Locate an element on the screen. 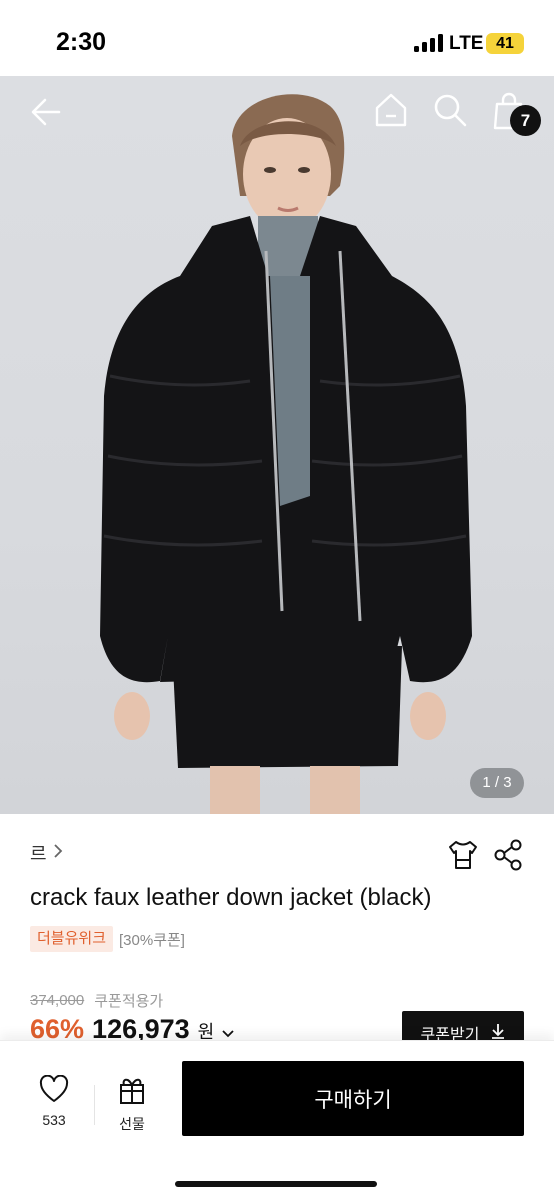 The height and width of the screenshot is (1200, 554). like-count: 533 is located at coordinates (54, 1120).